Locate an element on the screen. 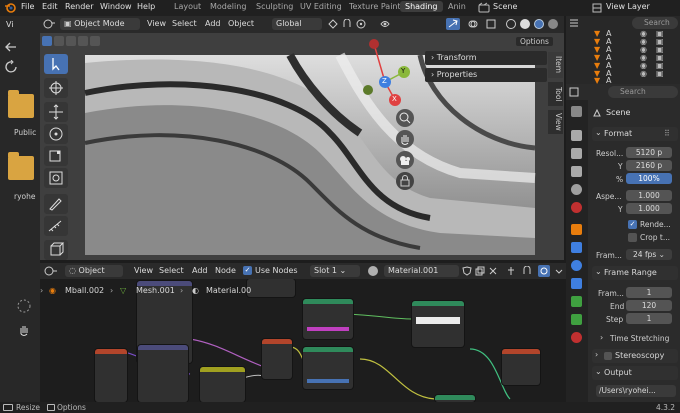 The height and width of the screenshot is (413, 680). tab-view: View is located at coordinates (555, 122).